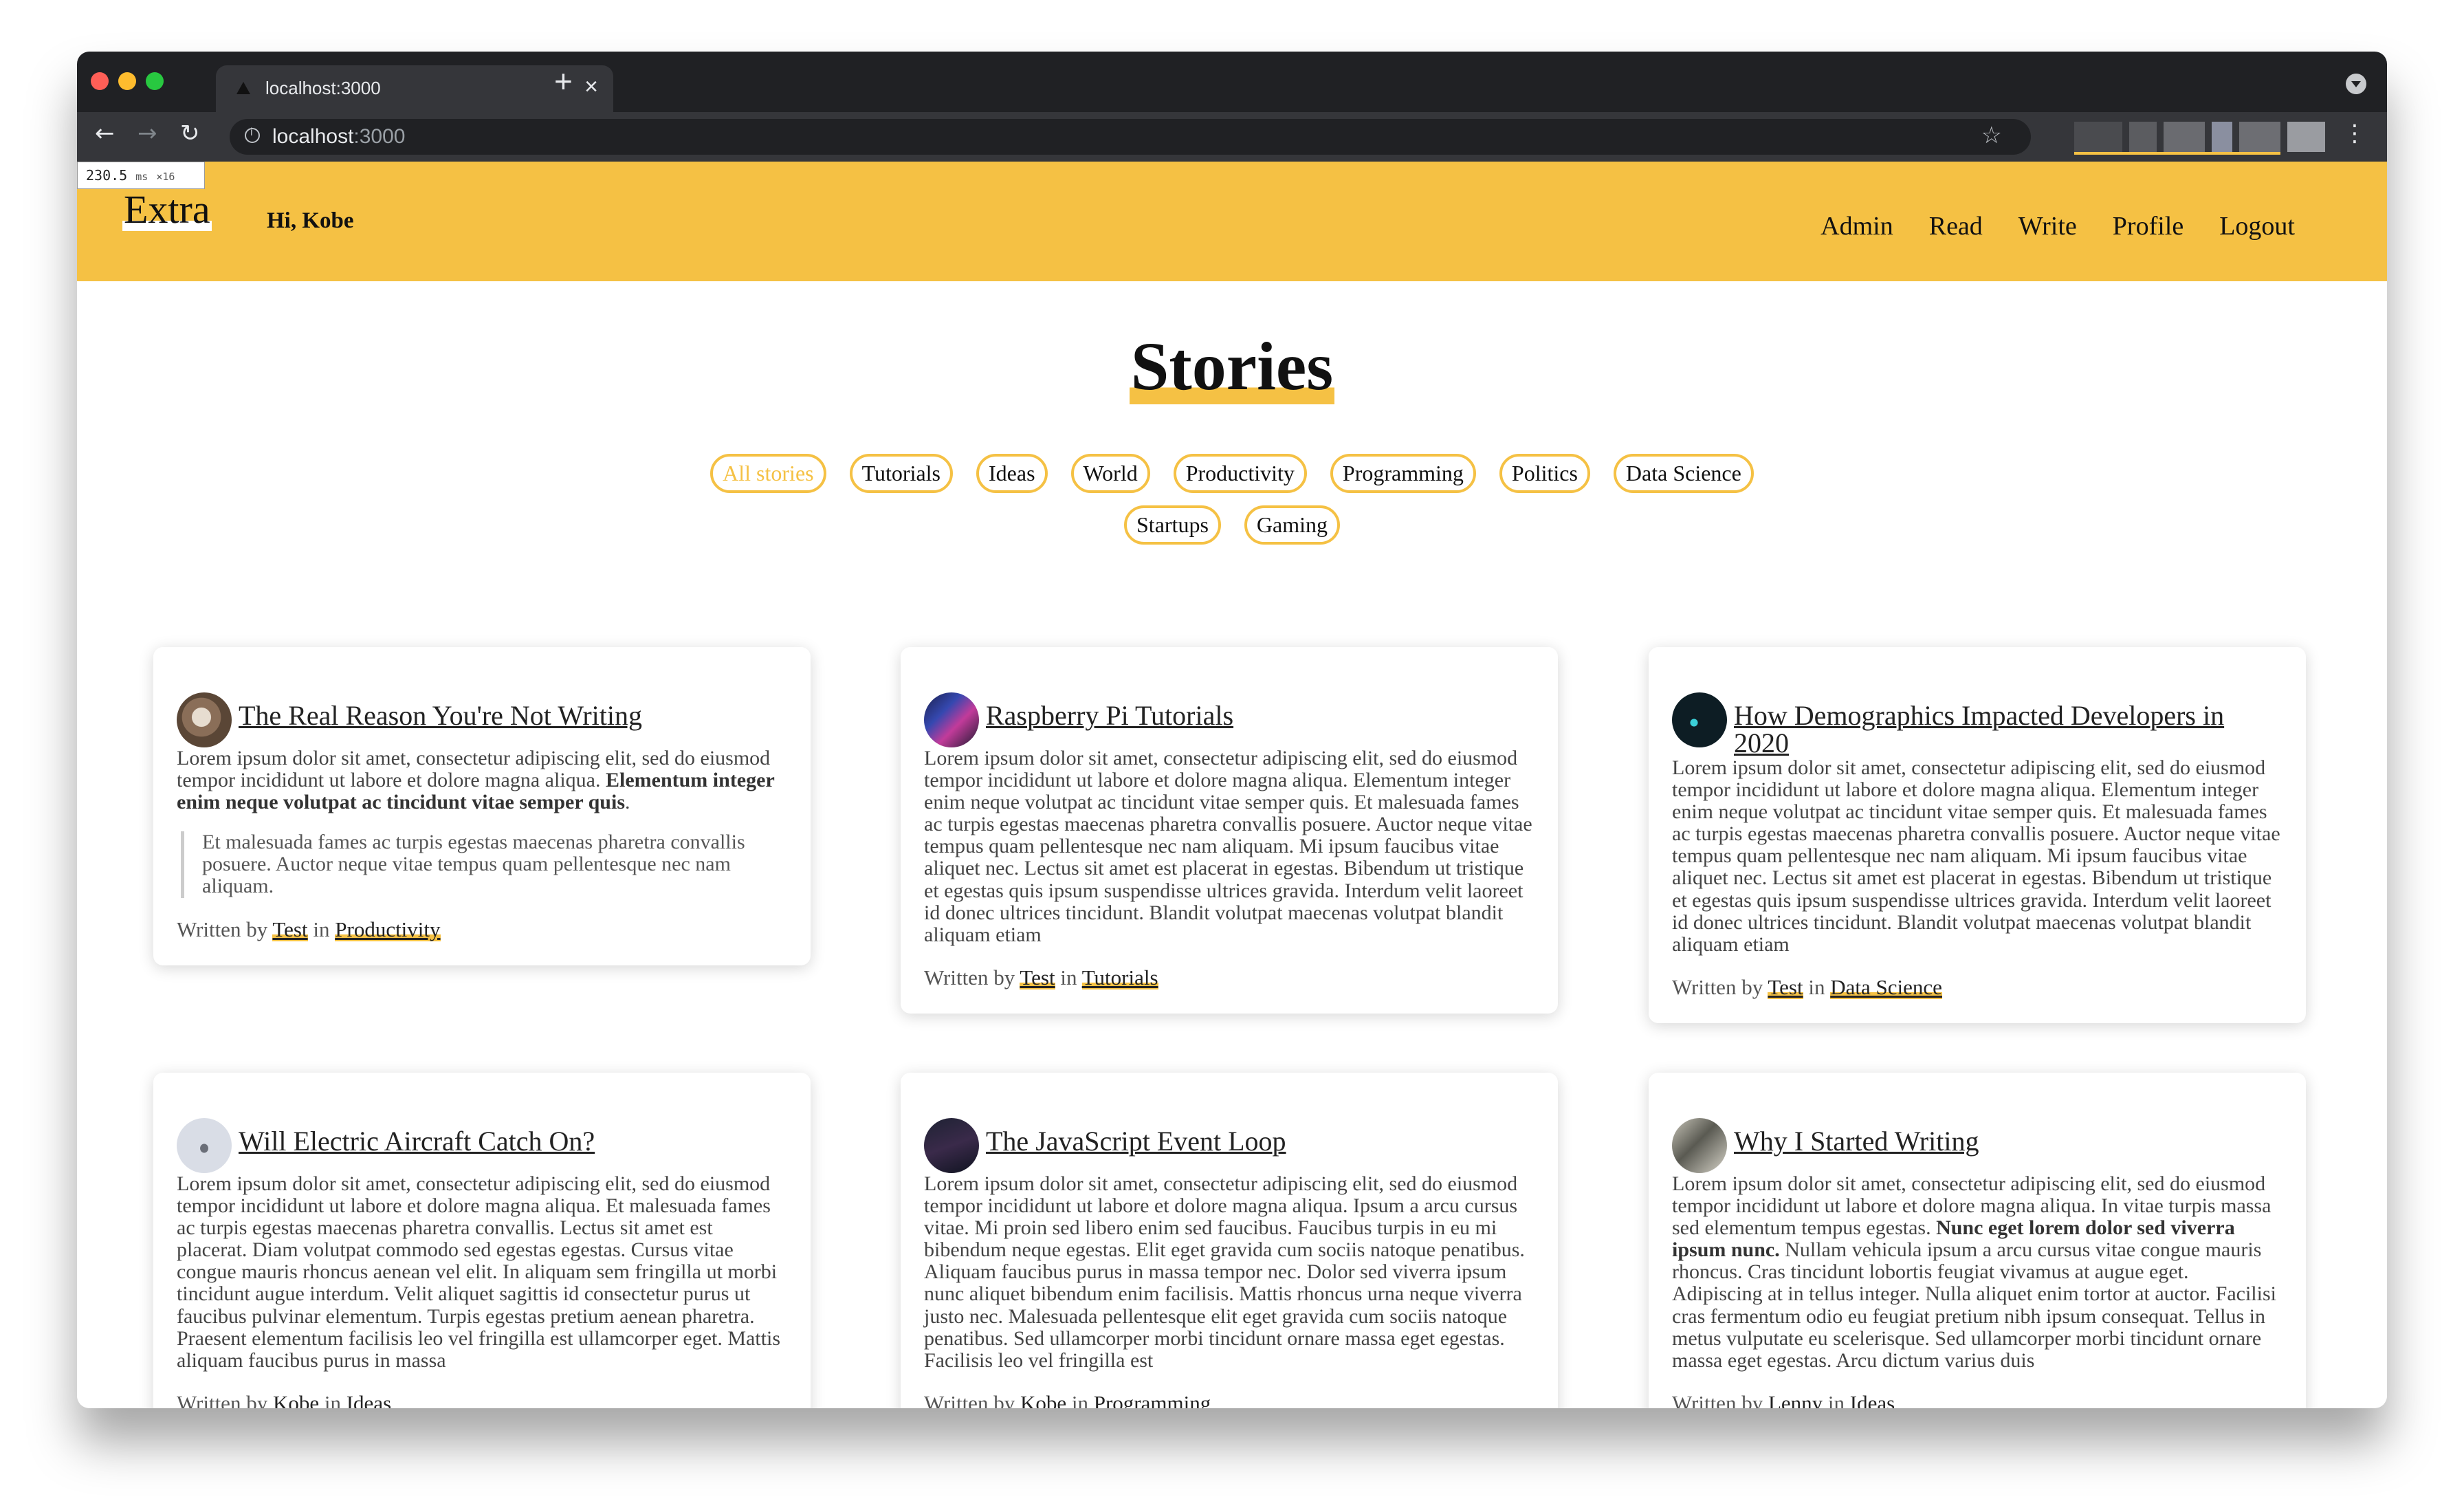 The image size is (2464, 1510). I want to click on extensions-area, so click(2201, 138).